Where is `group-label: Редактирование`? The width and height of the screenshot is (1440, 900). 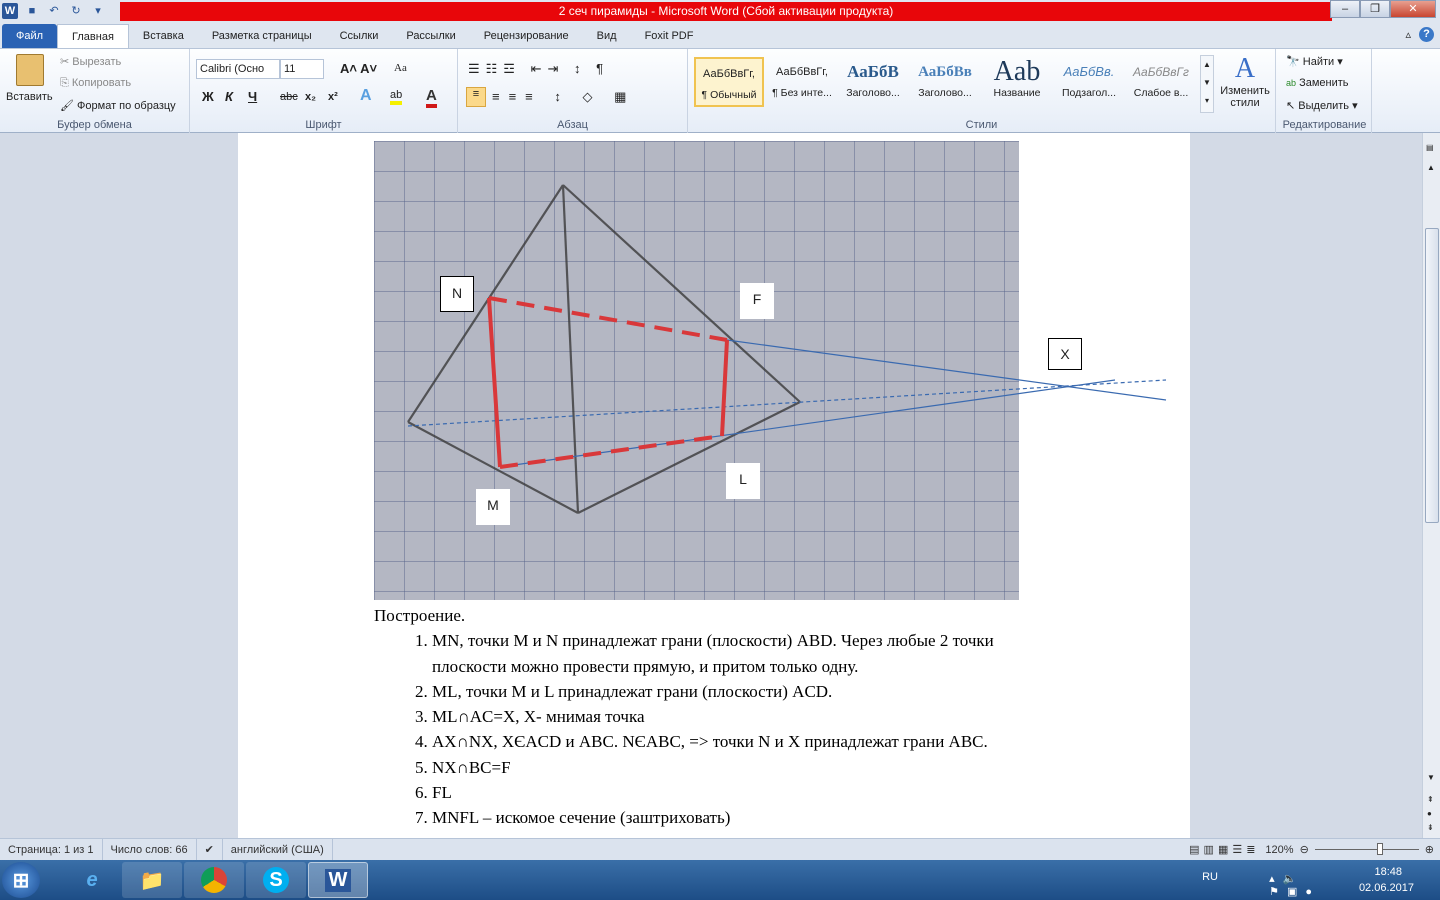
group-label: Редактирование is located at coordinates (1324, 125).